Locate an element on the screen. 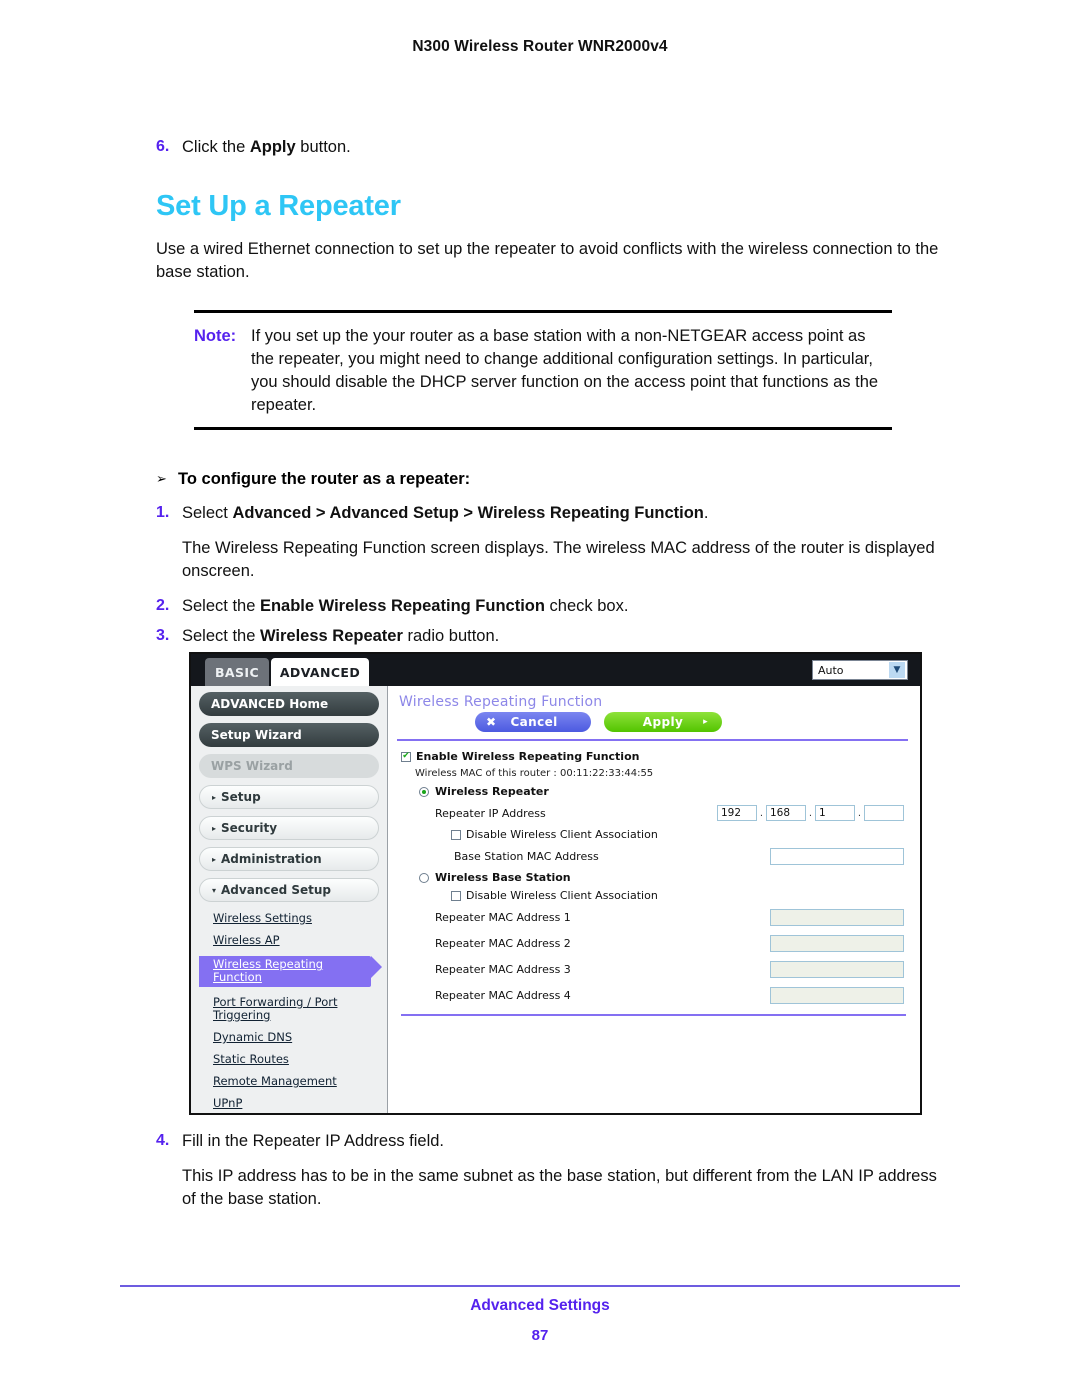  note-bottom-rule is located at coordinates (543, 428).